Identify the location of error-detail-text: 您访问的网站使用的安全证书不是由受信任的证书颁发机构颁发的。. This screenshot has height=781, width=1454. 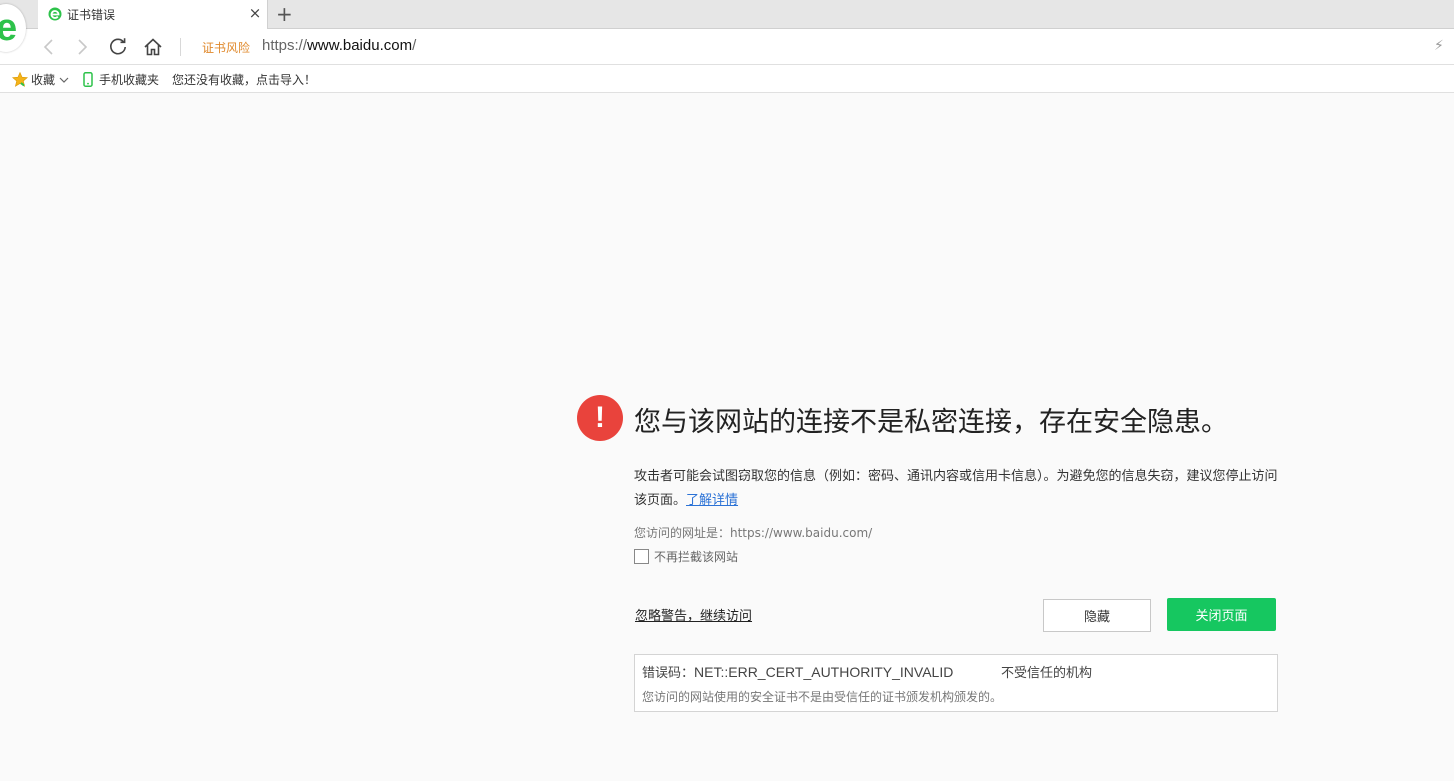
(822, 697).